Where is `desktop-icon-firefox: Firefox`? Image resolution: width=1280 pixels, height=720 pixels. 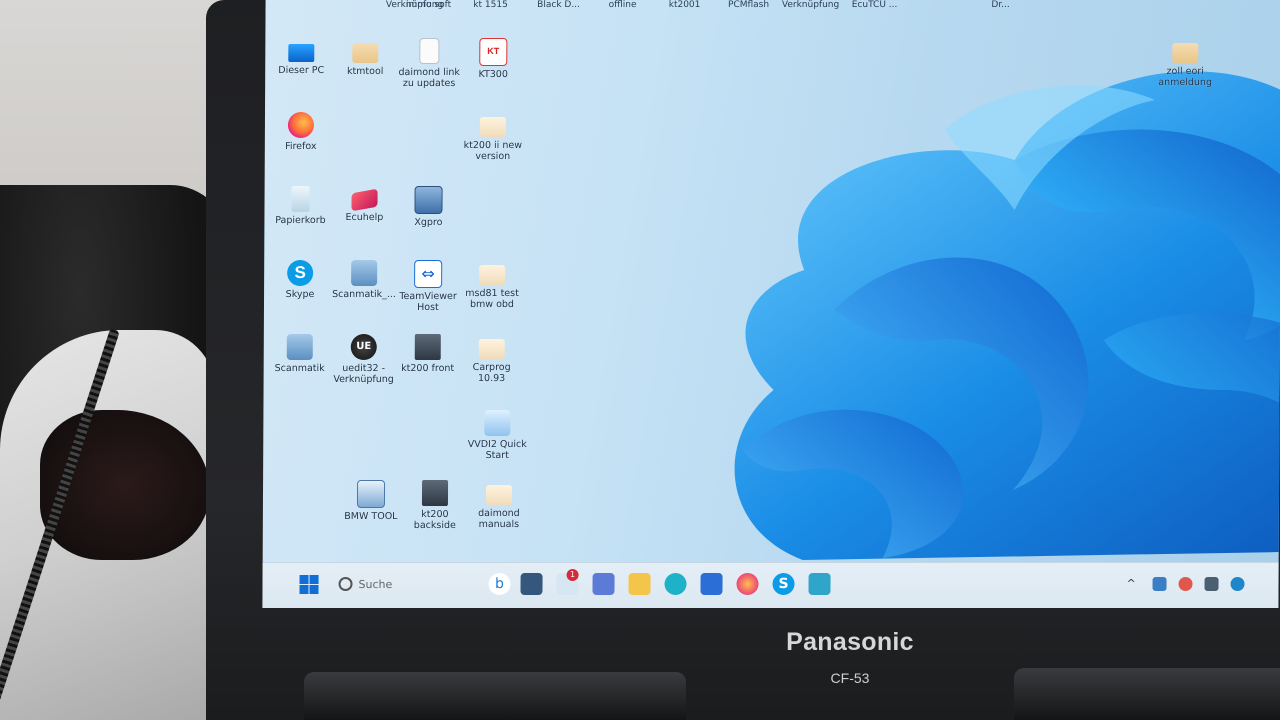
desktop-icon-firefox: Firefox is located at coordinates (301, 132).